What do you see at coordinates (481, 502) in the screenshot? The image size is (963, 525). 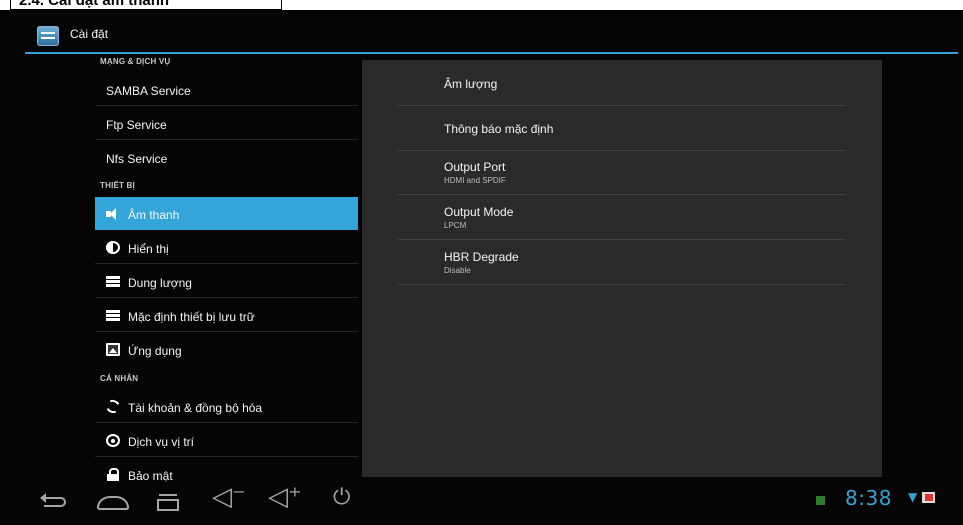 I see `system-bar: ◁⁻ ◁⁺ ⏻ 8:38 ▼` at bounding box center [481, 502].